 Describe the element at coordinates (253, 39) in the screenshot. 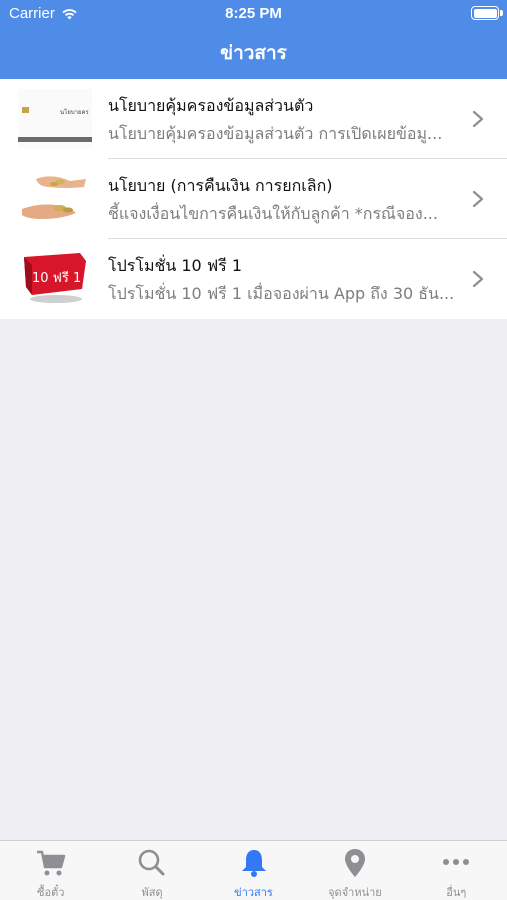

I see `header: Carrier 8:25 PM ข่าวสาร` at that location.